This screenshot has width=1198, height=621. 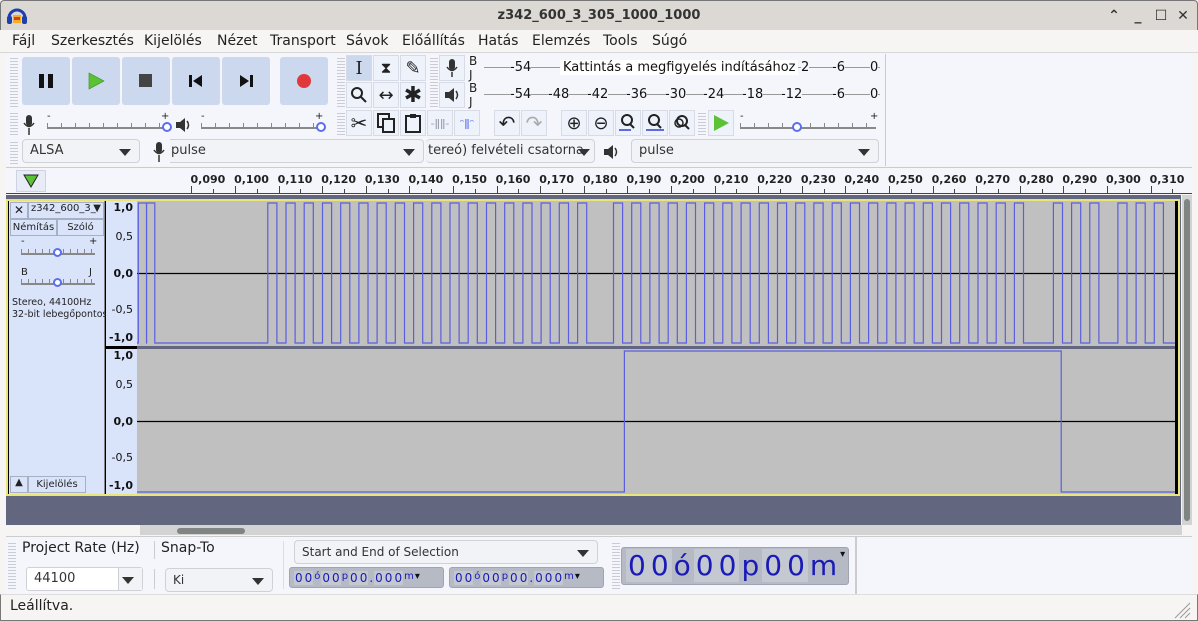 What do you see at coordinates (42, 606) in the screenshot?
I see `status-text: Leállítva.` at bounding box center [42, 606].